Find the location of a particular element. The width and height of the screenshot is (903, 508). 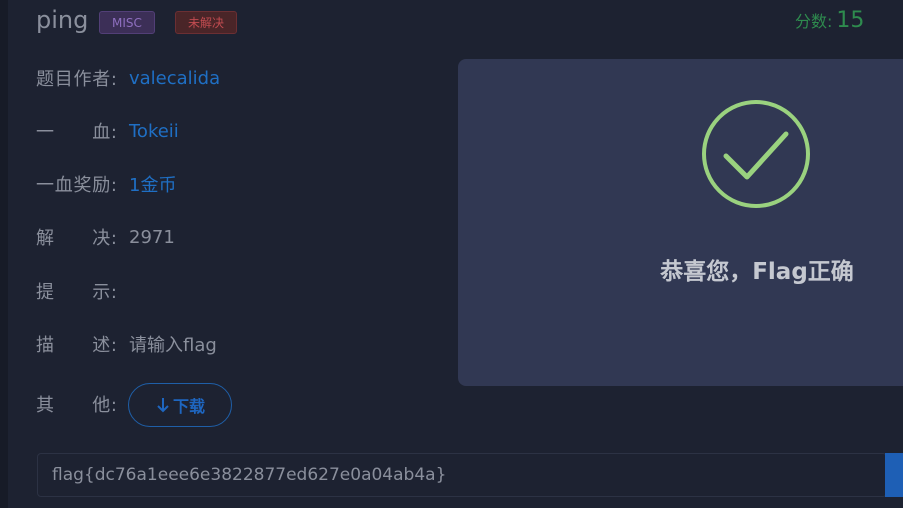

detail-row-other: 其 他: is located at coordinates (82, 404).